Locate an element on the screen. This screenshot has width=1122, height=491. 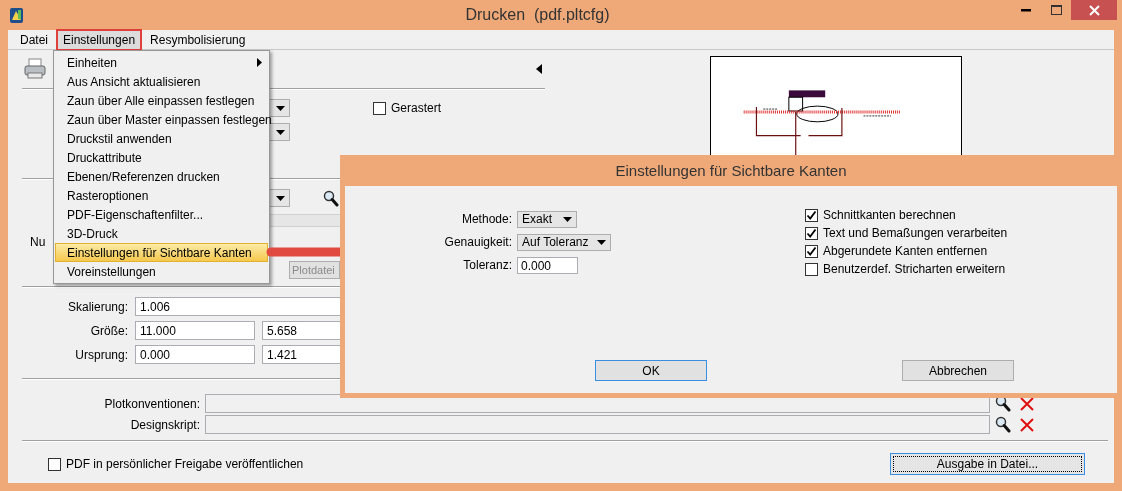
dialog-title: Einstellungen für Sichtbare Kanten is located at coordinates (731, 171).